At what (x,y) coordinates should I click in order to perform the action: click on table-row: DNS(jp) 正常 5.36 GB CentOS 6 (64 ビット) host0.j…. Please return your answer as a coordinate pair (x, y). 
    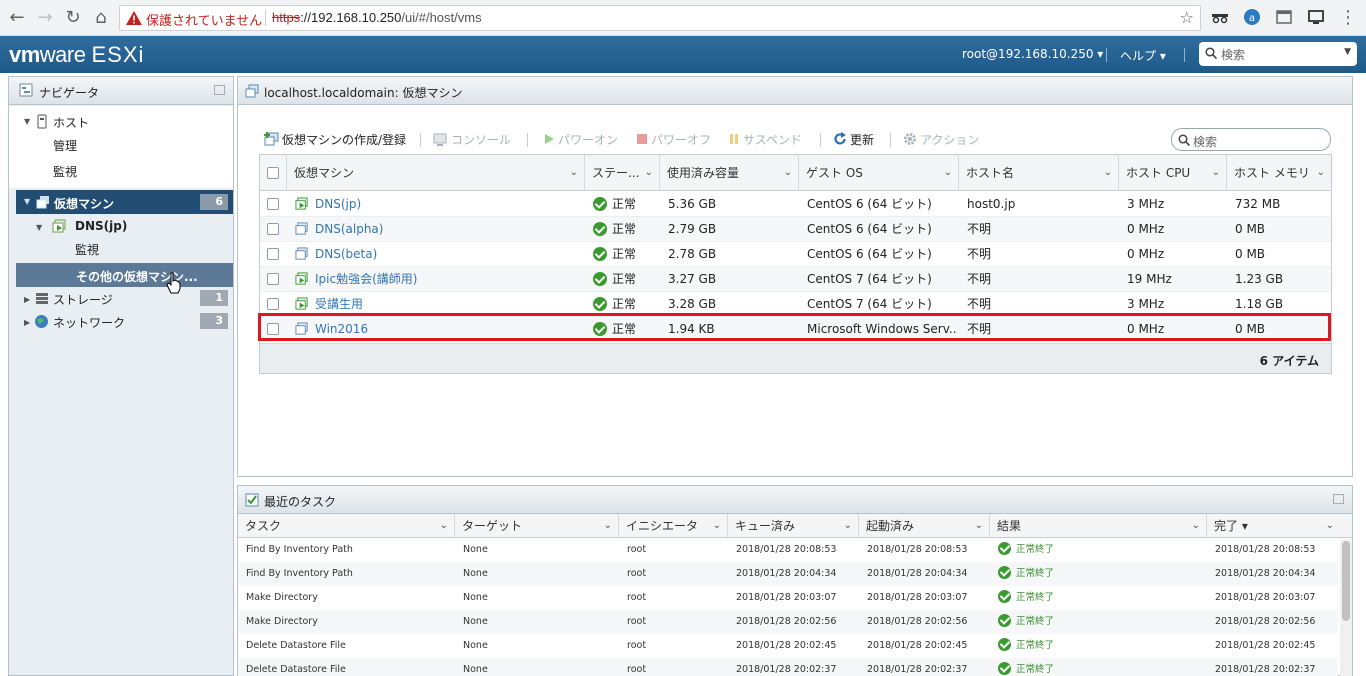
    Looking at the image, I should click on (795, 204).